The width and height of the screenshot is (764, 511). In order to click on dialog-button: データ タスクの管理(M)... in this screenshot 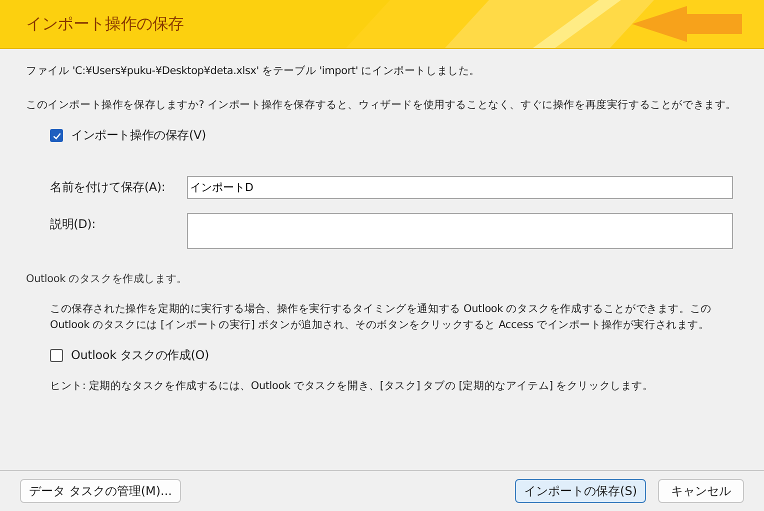, I will do `click(100, 491)`.